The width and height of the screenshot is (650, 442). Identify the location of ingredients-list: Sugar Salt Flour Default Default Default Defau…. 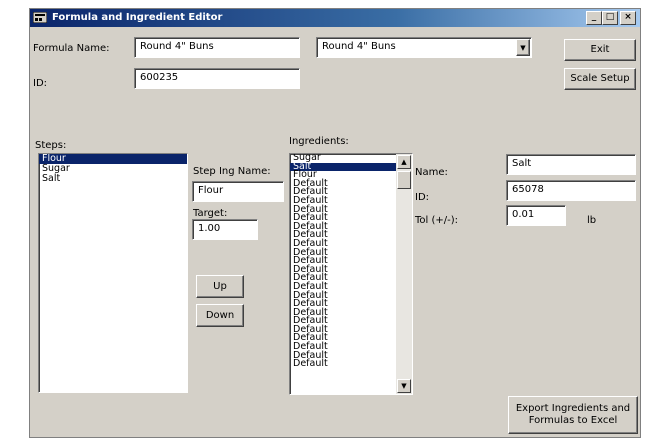
(351, 274).